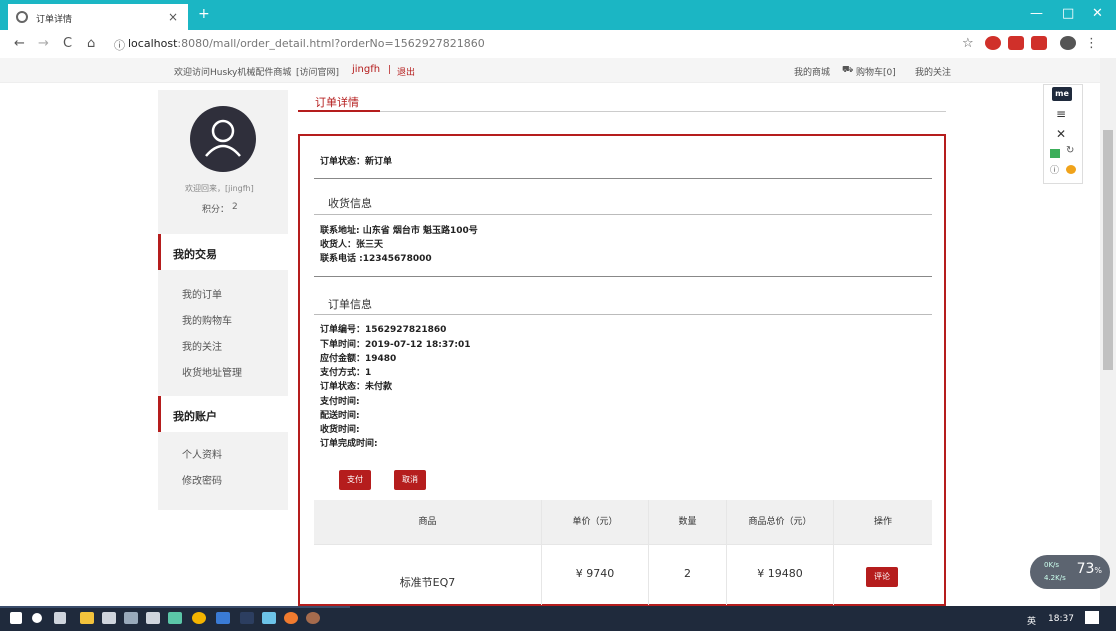 Image resolution: width=1116 pixels, height=631 pixels. I want to click on sidebar-item-address: 收货地址管理, so click(212, 371).